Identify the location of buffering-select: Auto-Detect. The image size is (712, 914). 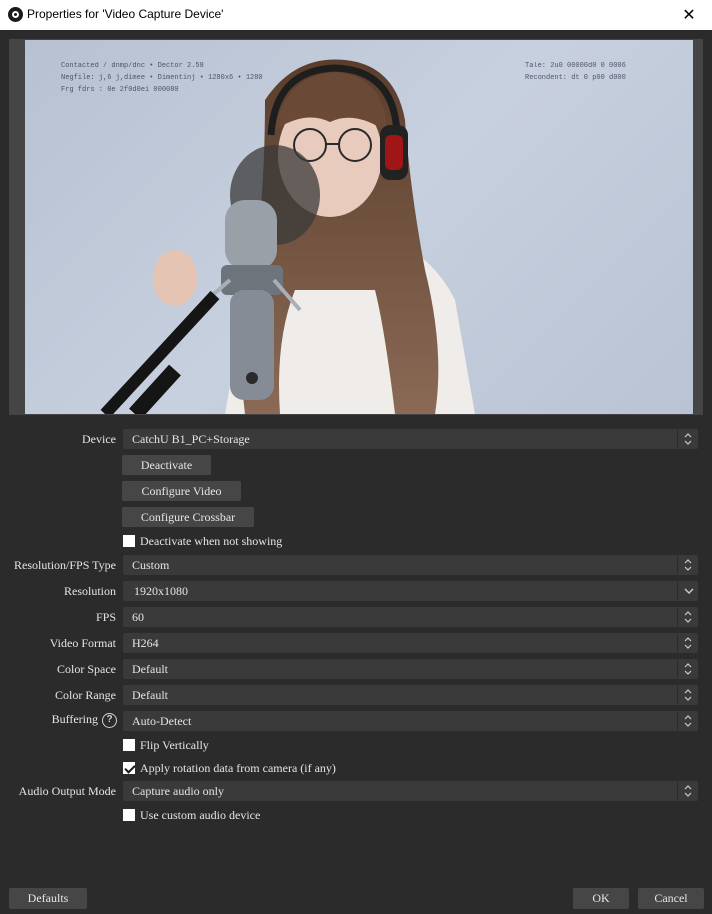
(410, 721).